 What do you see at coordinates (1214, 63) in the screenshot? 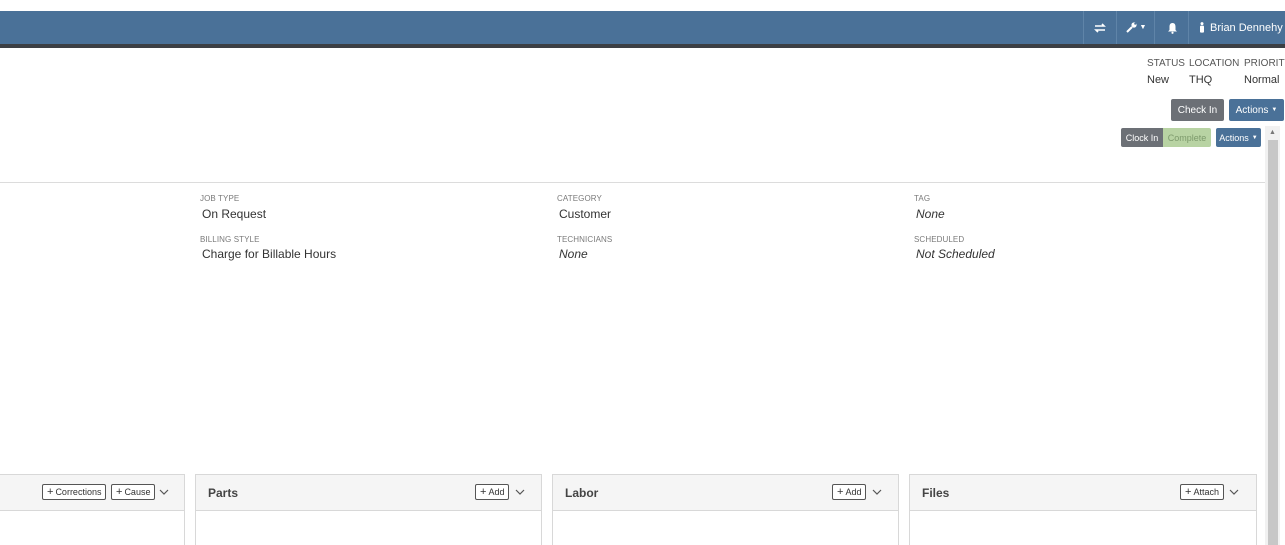
I see `location-label: LOCATION` at bounding box center [1214, 63].